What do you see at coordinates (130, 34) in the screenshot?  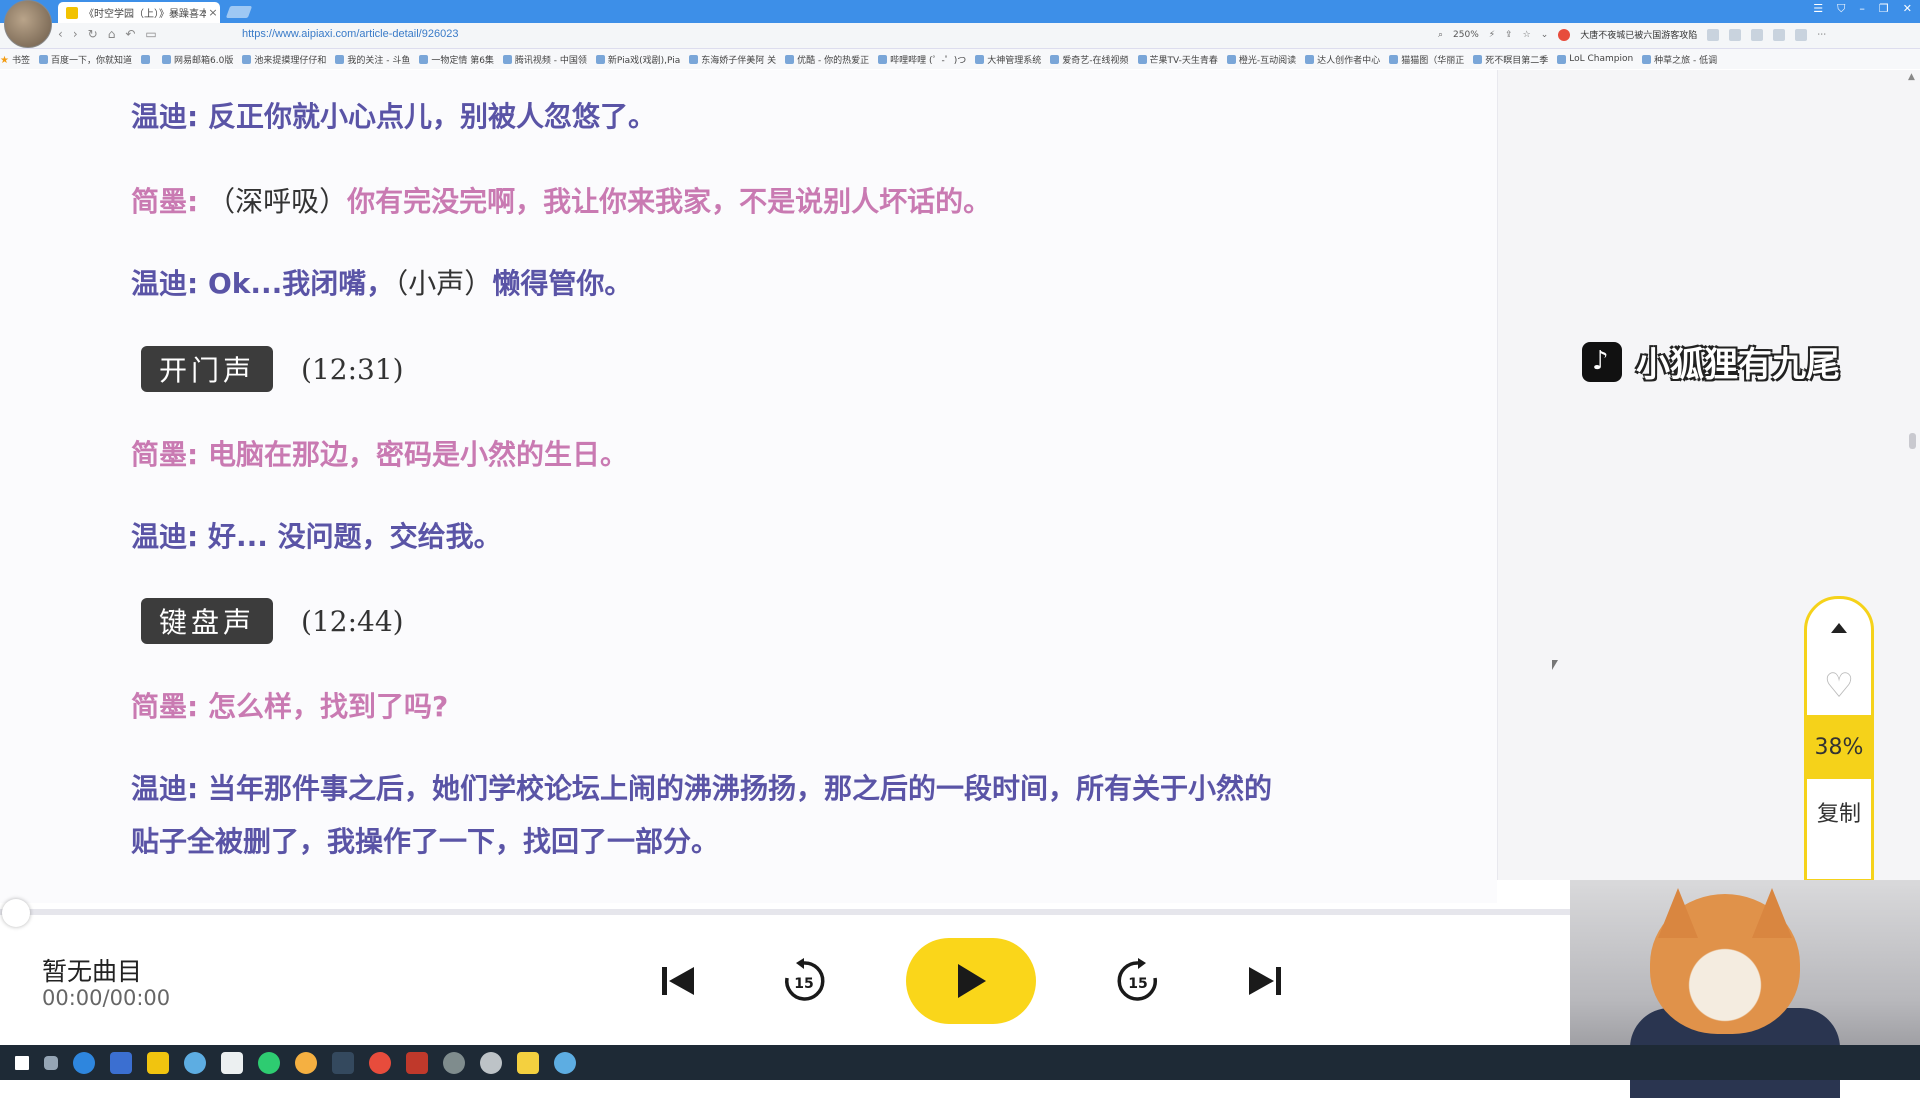 I see `undo-icon: ↶` at bounding box center [130, 34].